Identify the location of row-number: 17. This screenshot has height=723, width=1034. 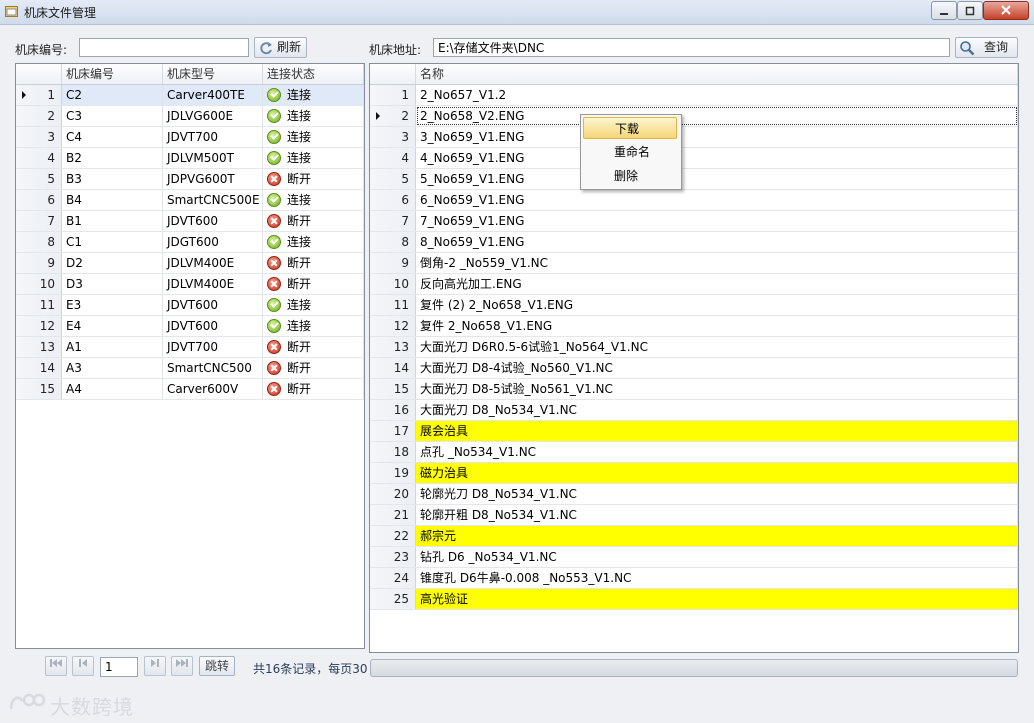
(393, 431).